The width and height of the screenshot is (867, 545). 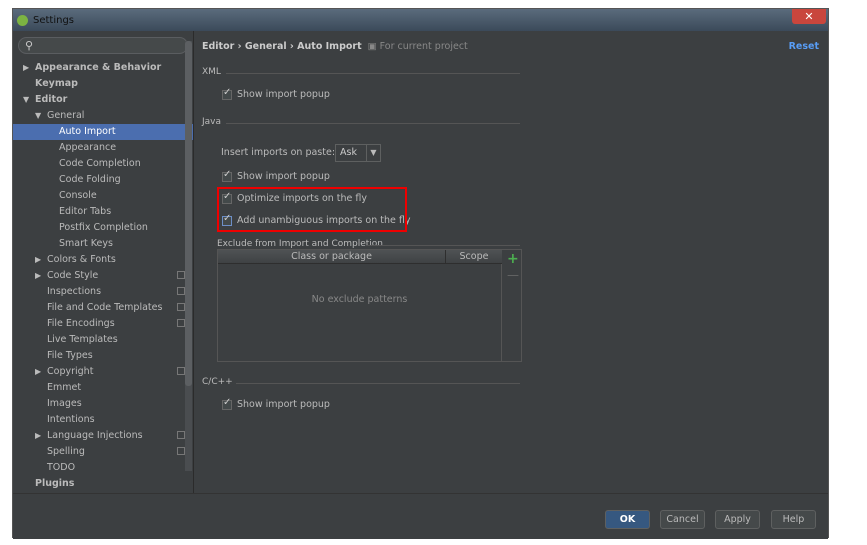 I want to click on tree-item-label: Postfix Completion, so click(x=103, y=227).